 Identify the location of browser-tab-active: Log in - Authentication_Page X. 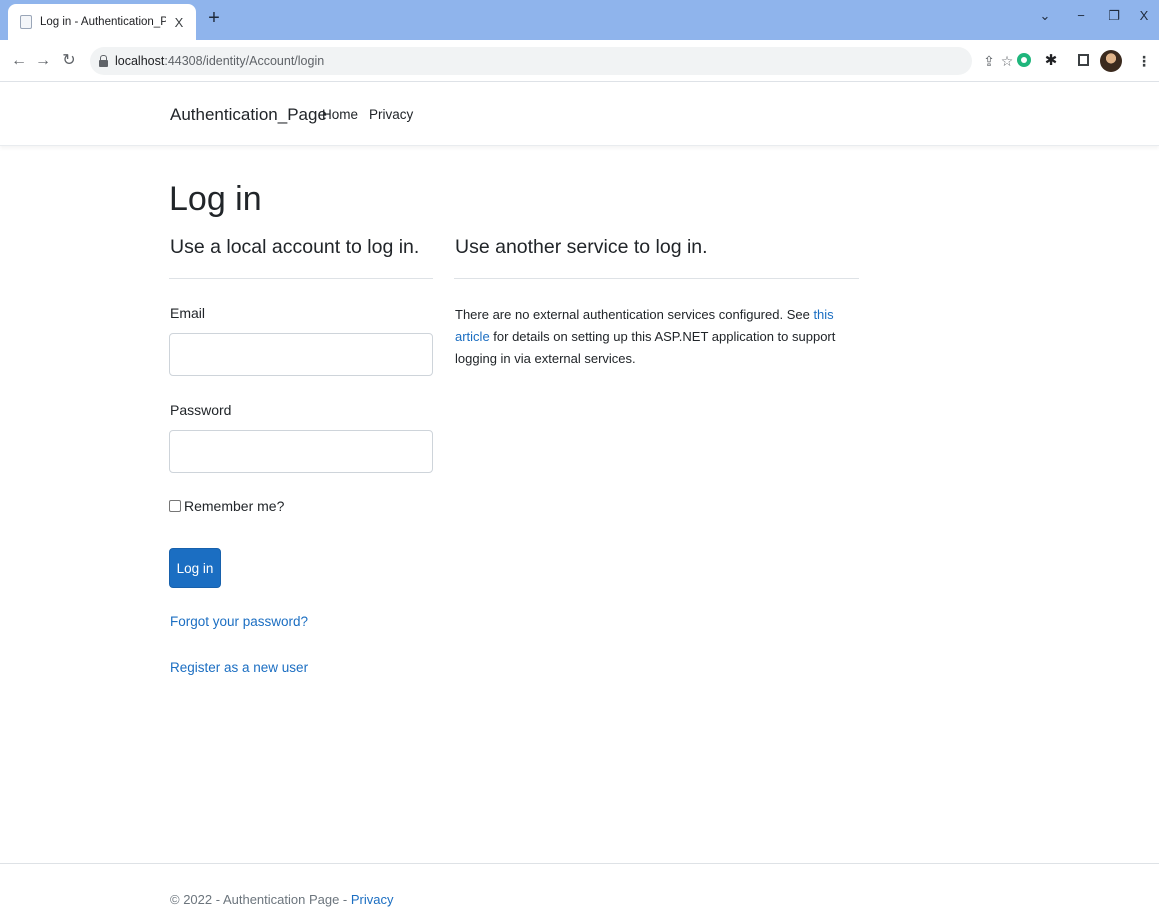
(102, 22).